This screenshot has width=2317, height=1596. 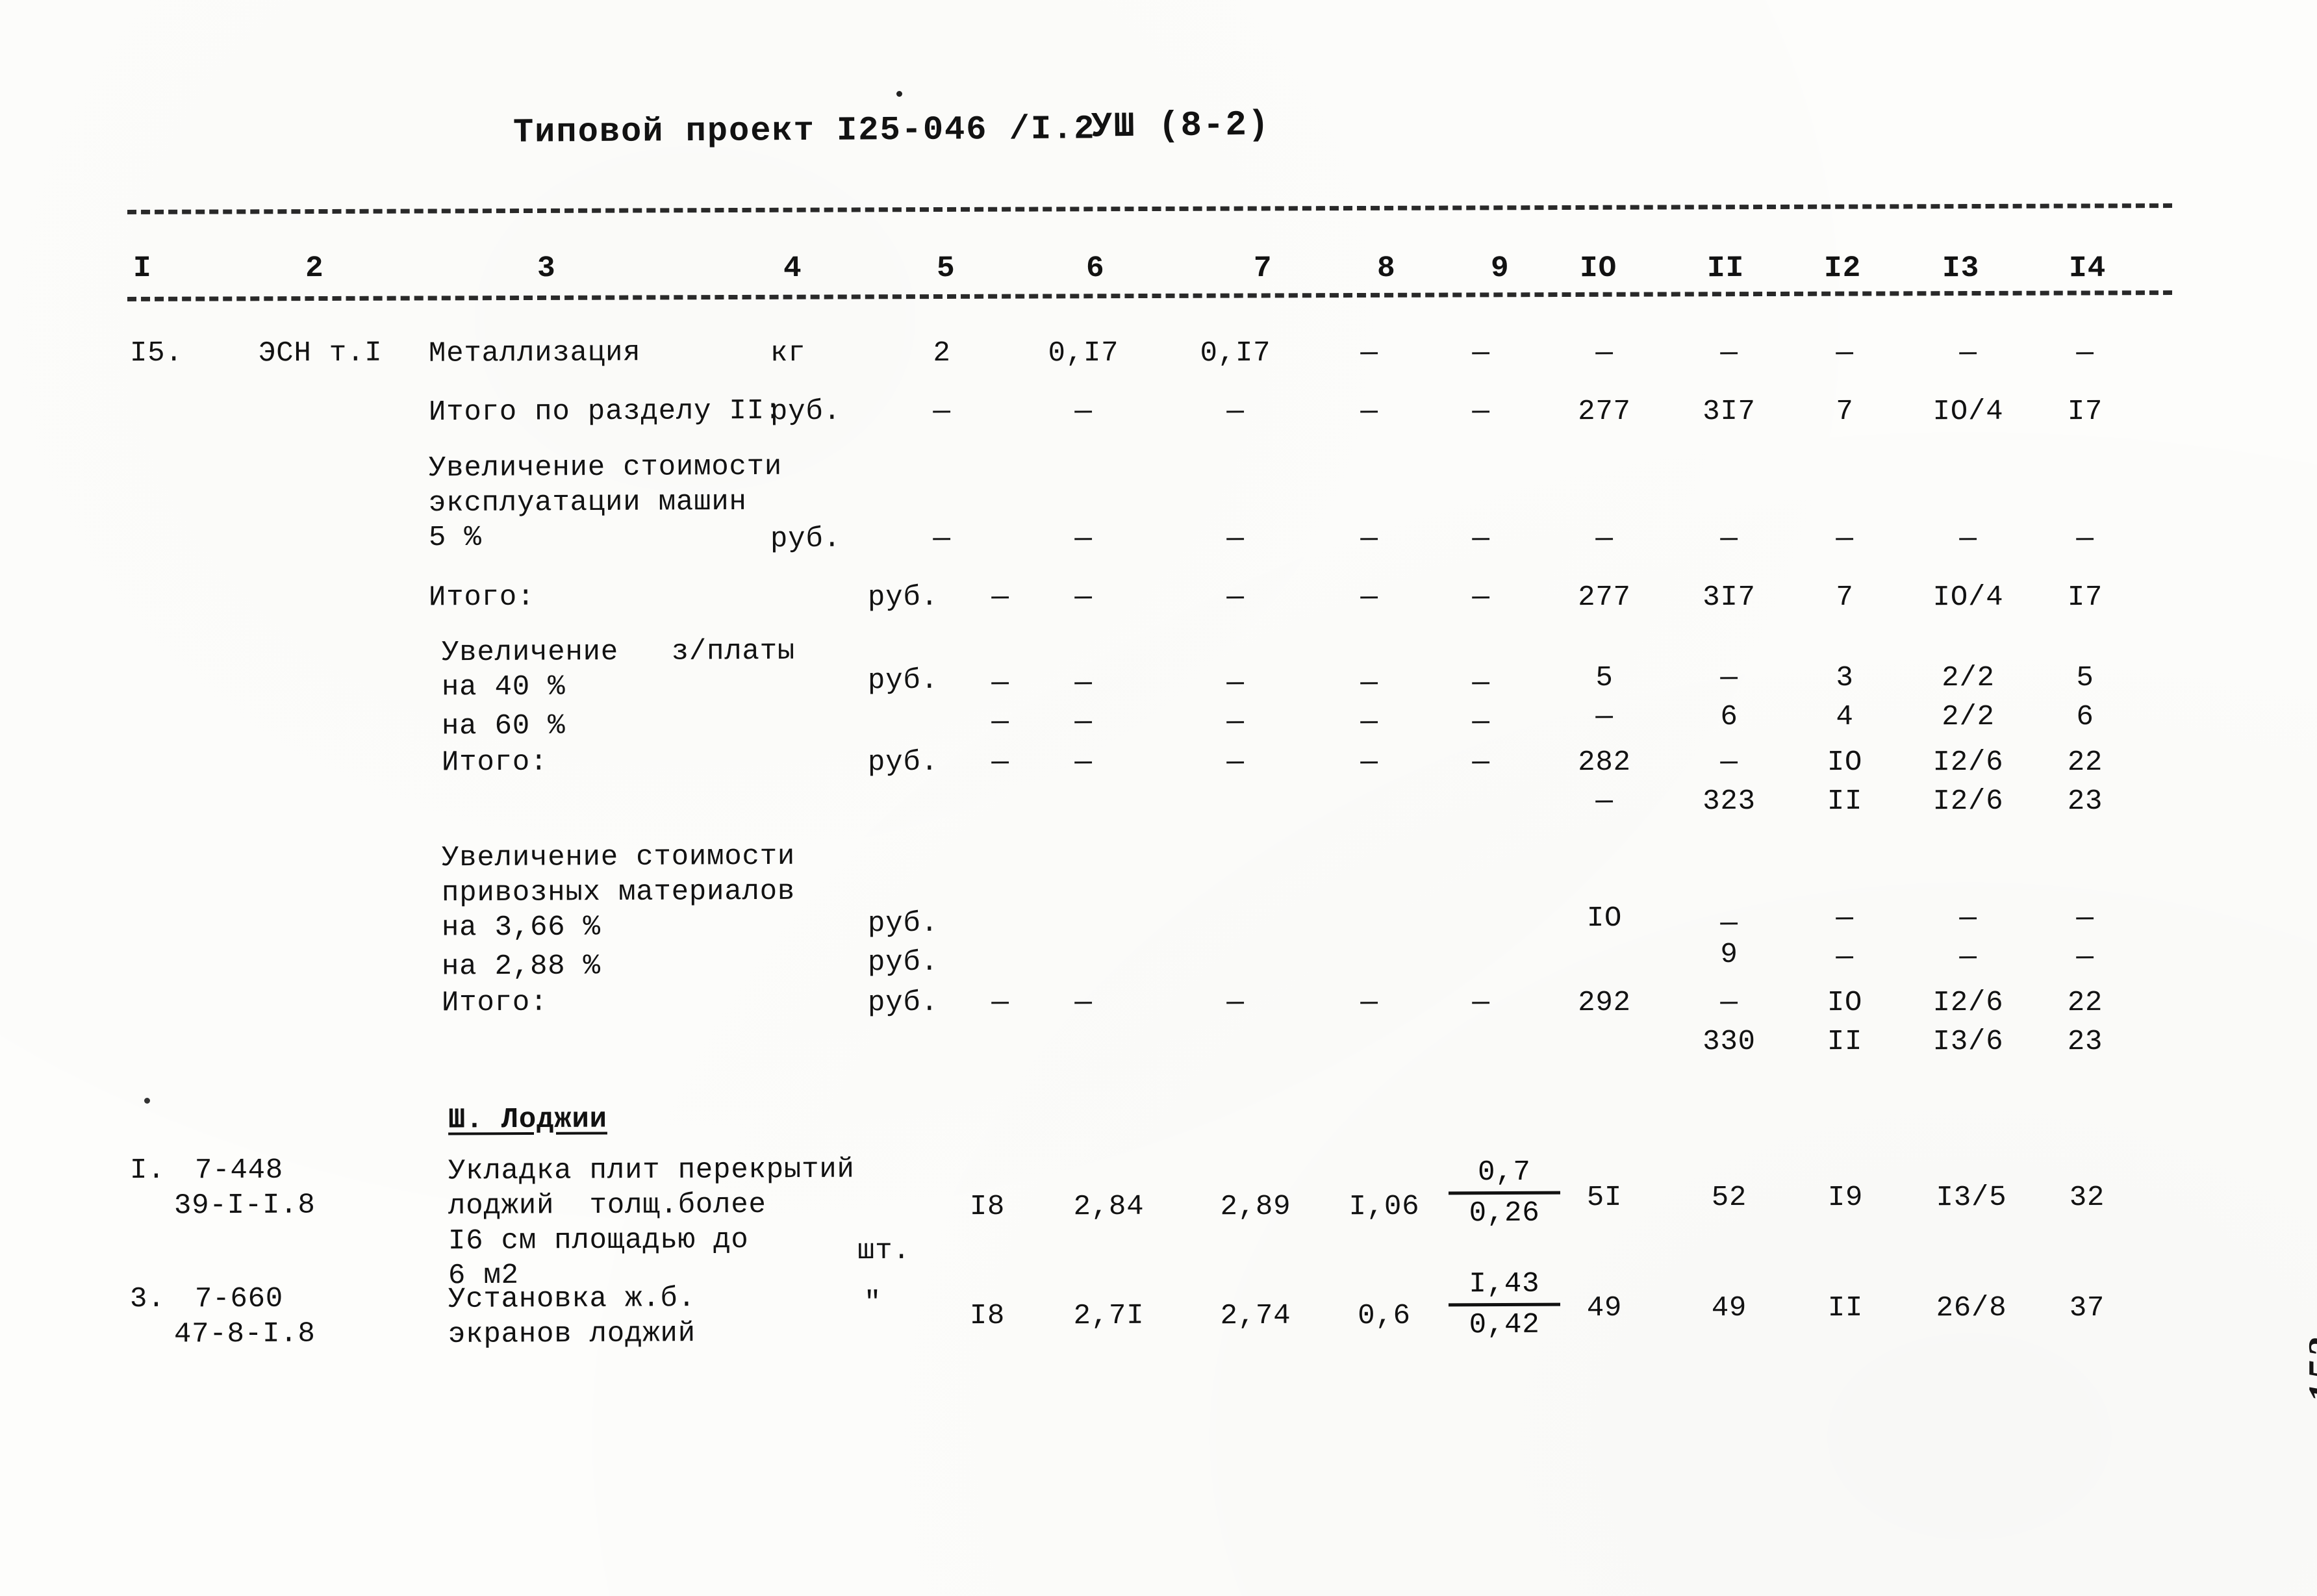 I want to click on cell-c10: 5, so click(x=1604, y=678).